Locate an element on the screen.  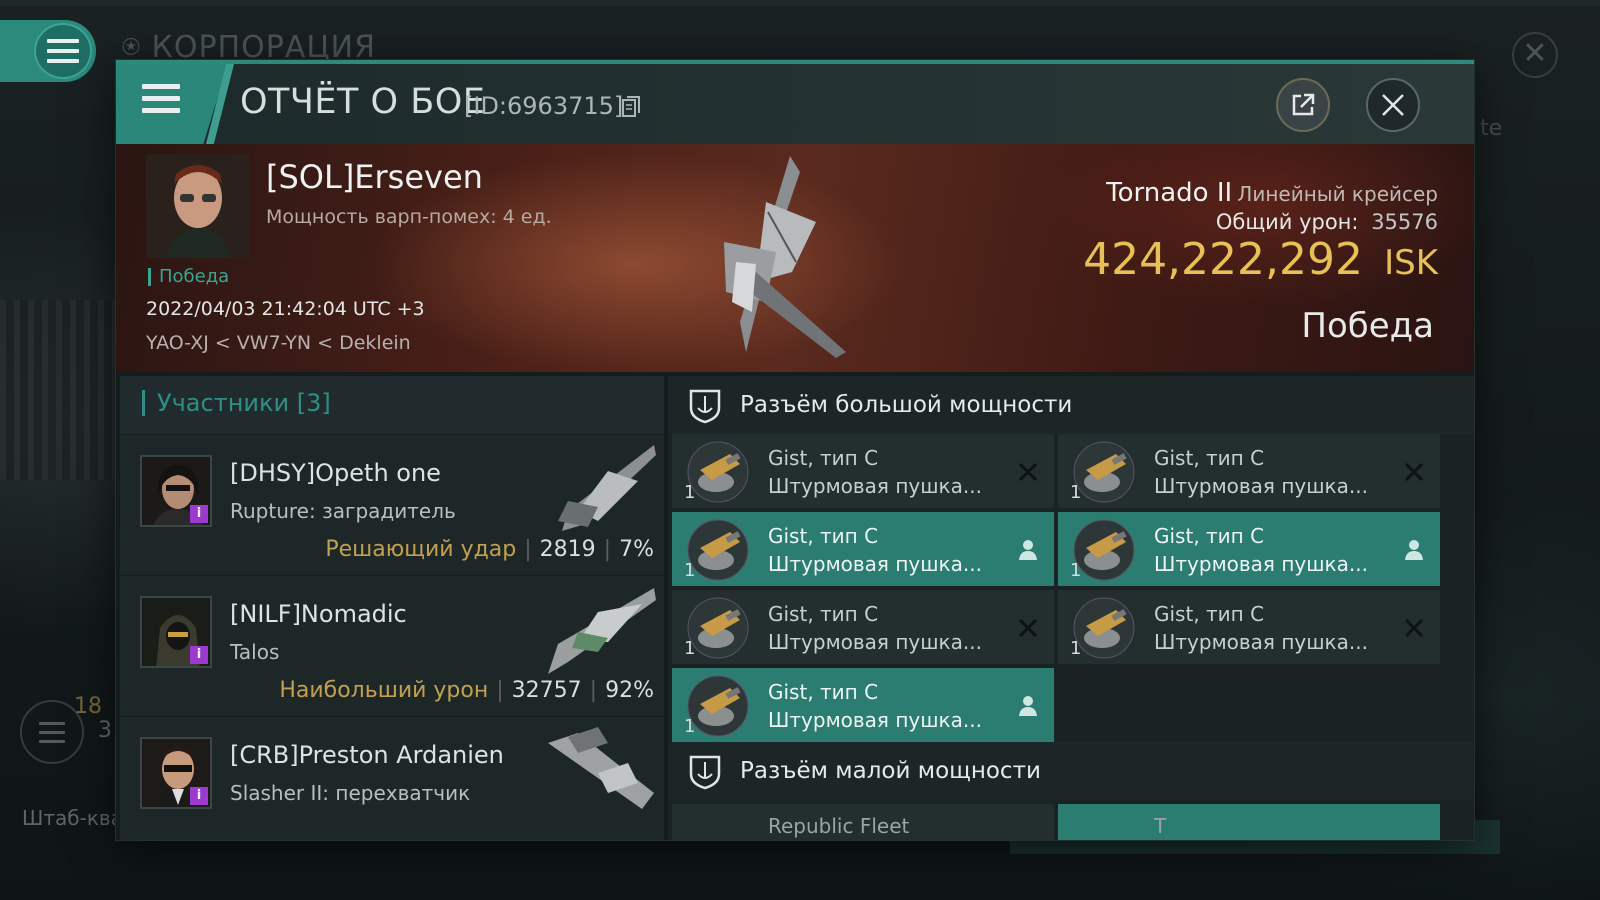
participant-tag: Решающий удар is located at coordinates (421, 549).